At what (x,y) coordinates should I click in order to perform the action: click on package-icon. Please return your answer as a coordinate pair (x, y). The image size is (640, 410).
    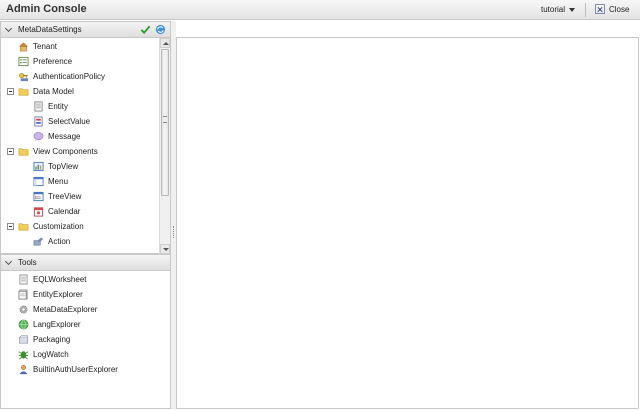
    Looking at the image, I should click on (23, 339).